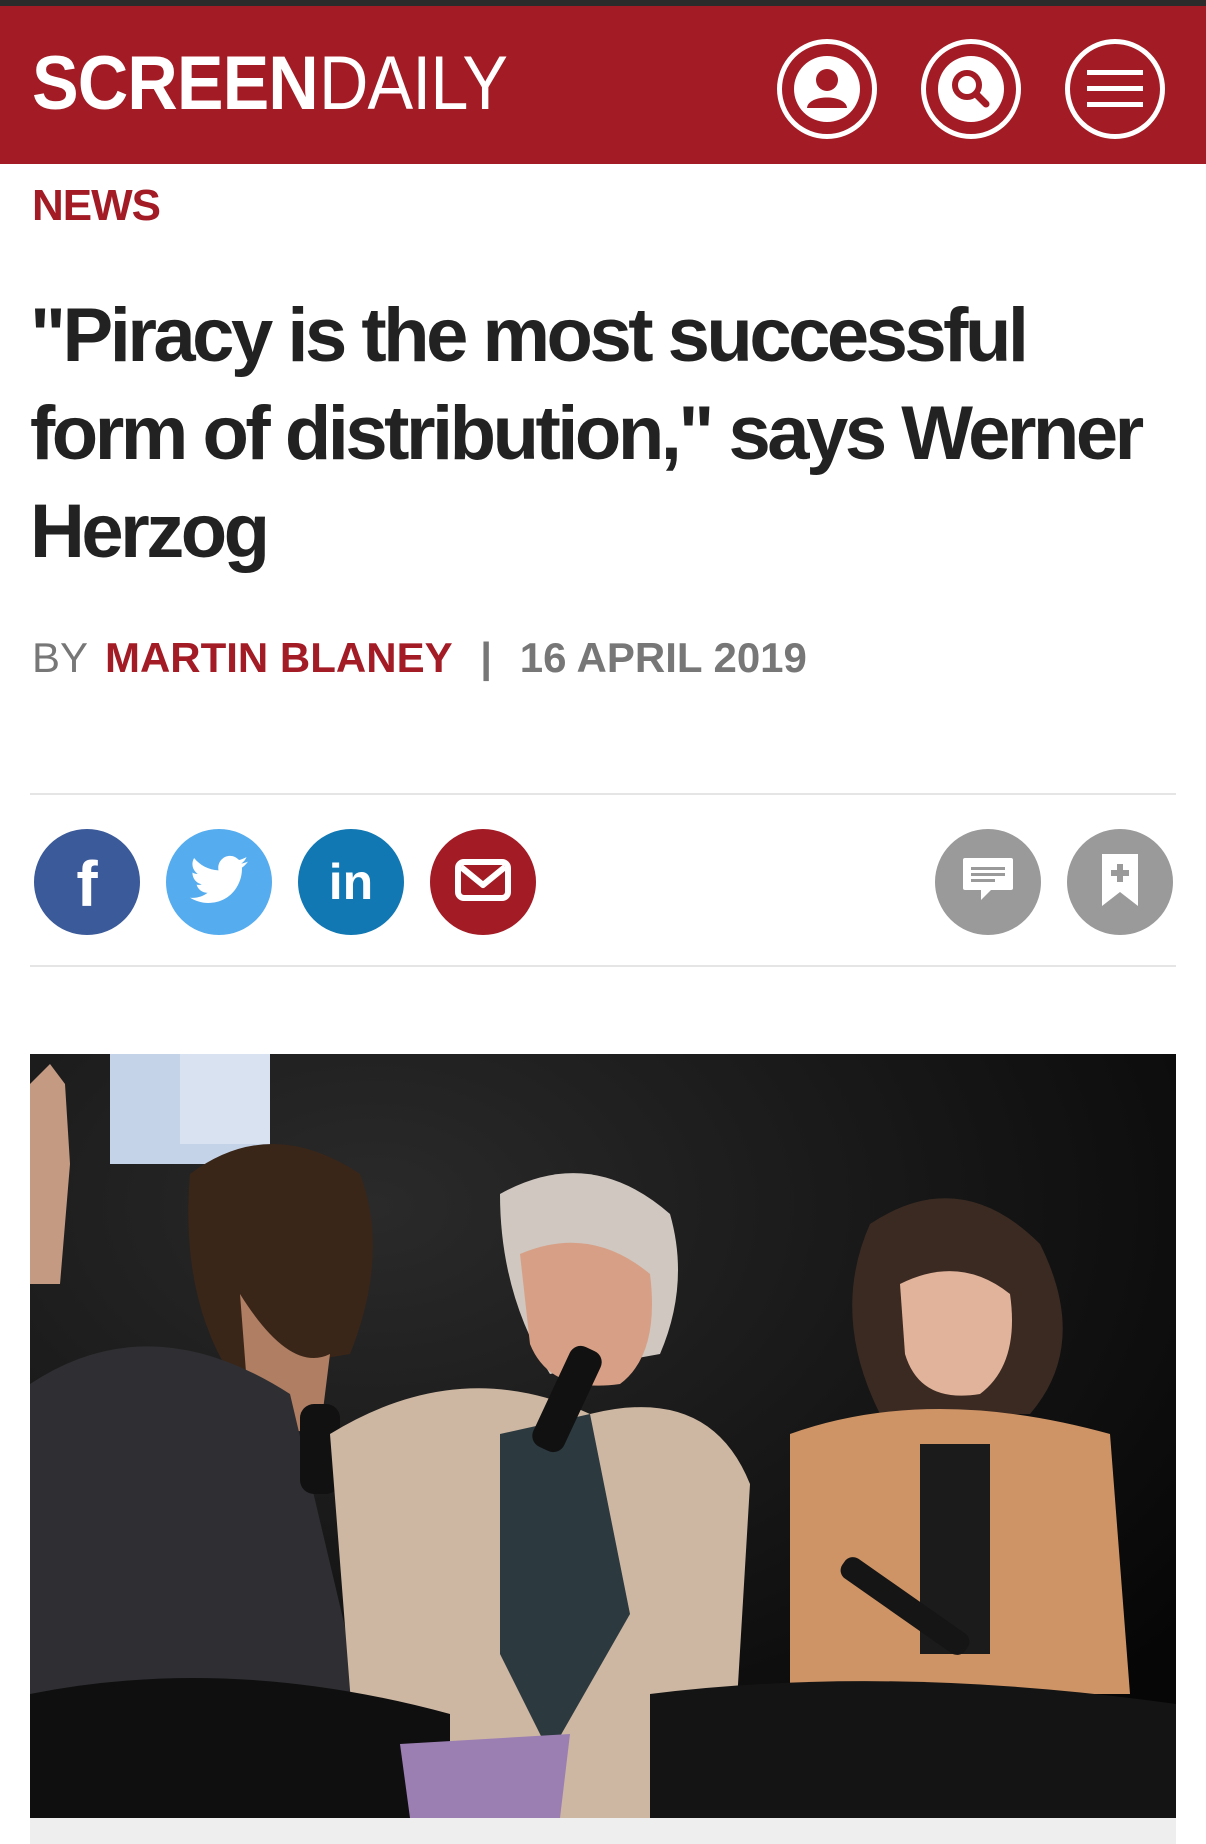  I want to click on publish-date: 16 APRIL 2019, so click(663, 657).